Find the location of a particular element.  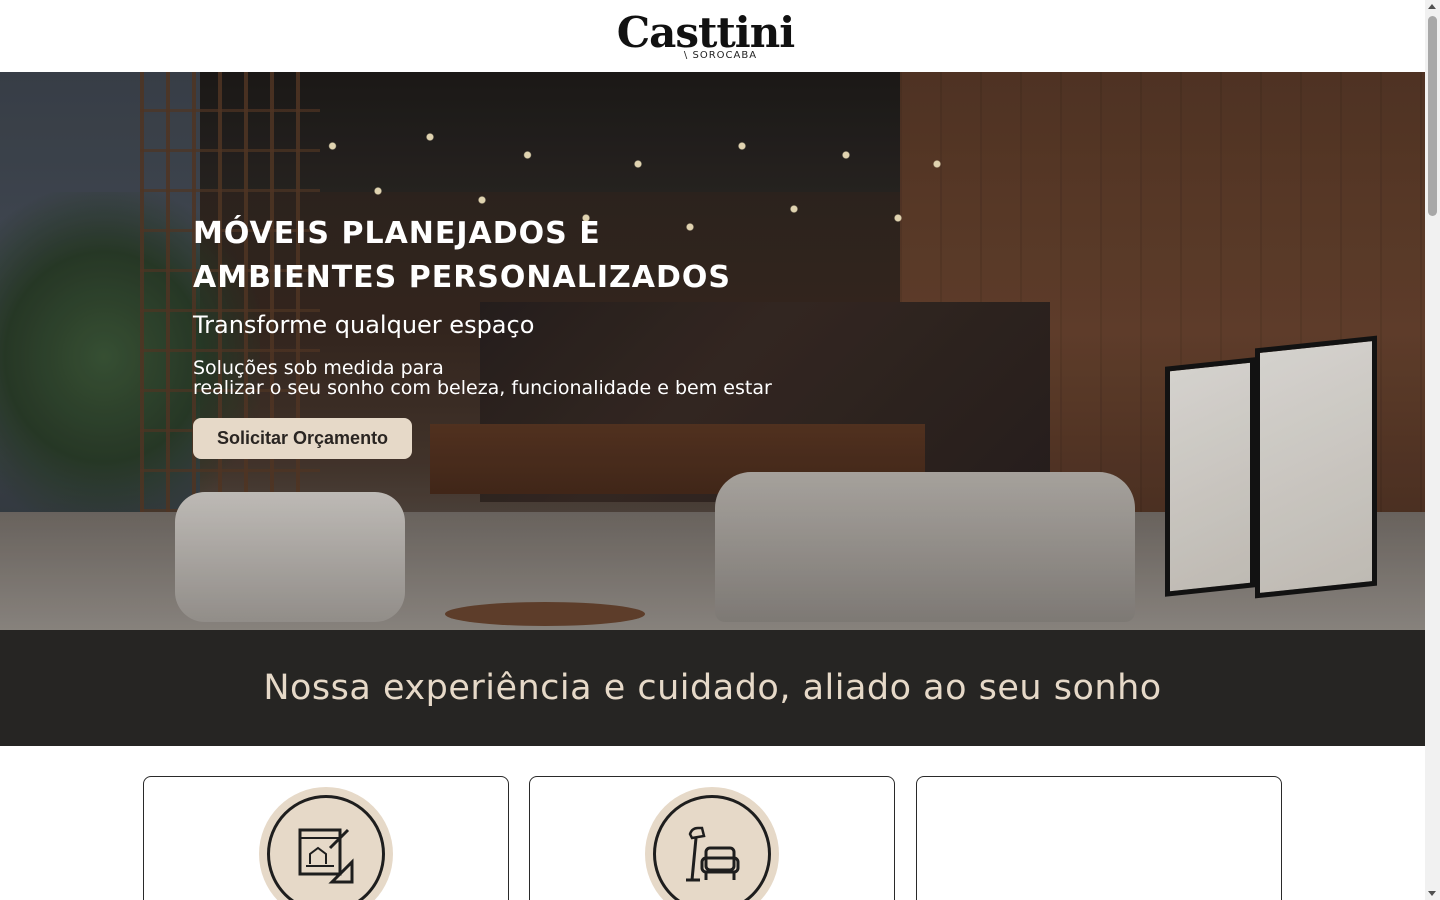

hero-description-line: Soluções sob medida para is located at coordinates (318, 368).